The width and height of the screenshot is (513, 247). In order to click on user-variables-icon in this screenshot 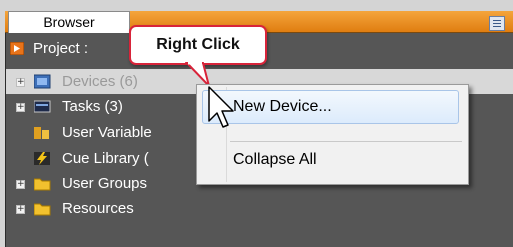, I will do `click(41, 133)`.